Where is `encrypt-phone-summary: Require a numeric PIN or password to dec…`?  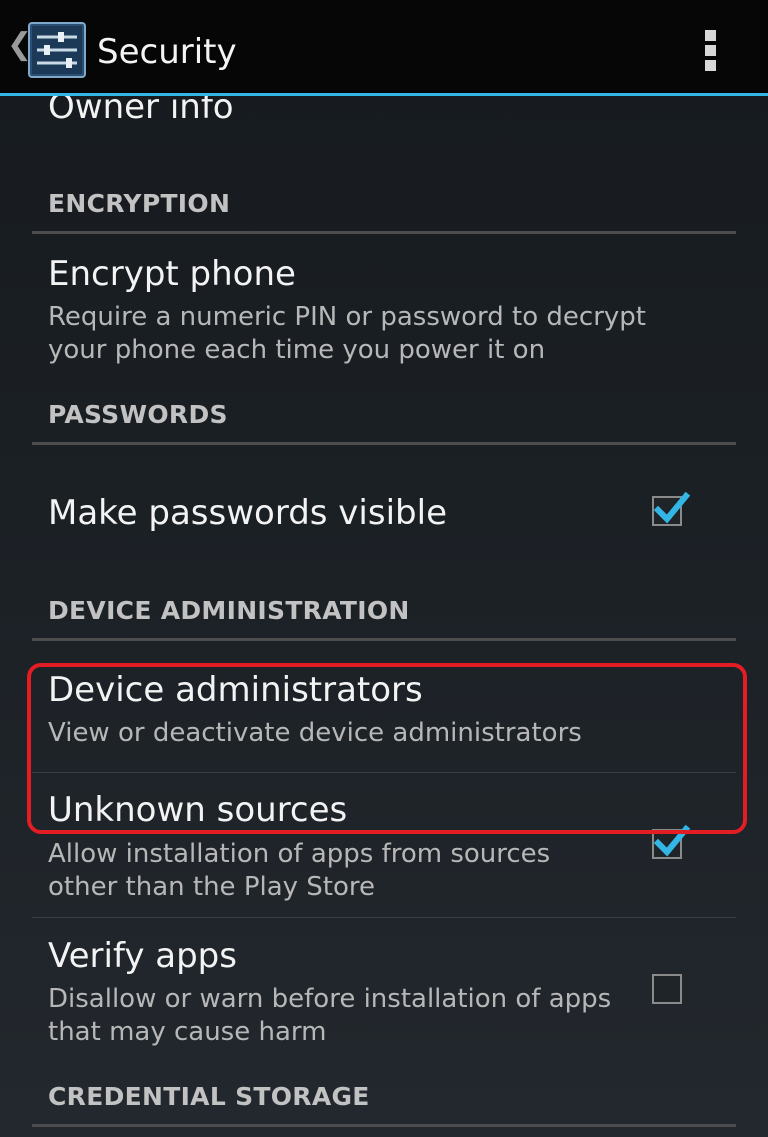 encrypt-phone-summary: Require a numeric PIN or password to dec… is located at coordinates (347, 333).